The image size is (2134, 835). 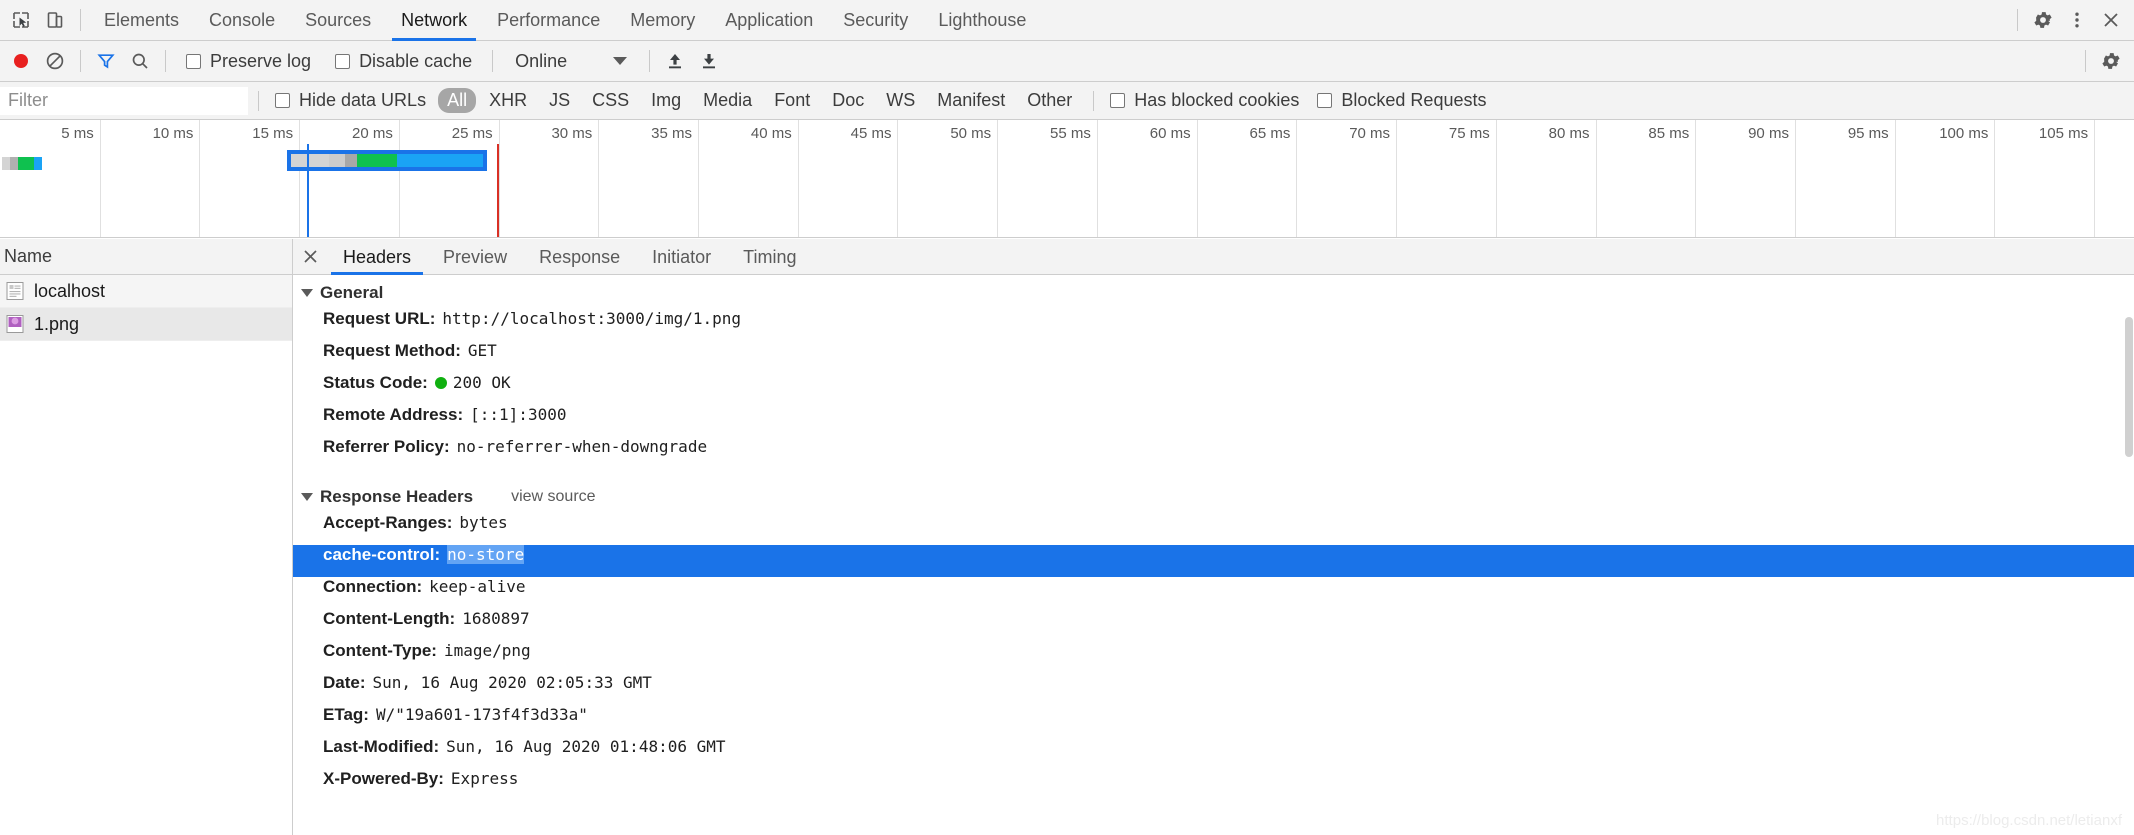 What do you see at coordinates (1213, 357) in the screenshot?
I see `header-row: Request Method: GET` at bounding box center [1213, 357].